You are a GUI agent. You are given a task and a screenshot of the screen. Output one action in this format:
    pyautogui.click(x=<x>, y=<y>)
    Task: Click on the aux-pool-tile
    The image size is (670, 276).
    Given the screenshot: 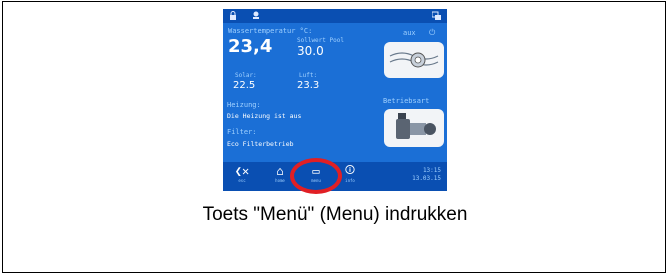 What is the action you would take?
    pyautogui.click(x=414, y=60)
    